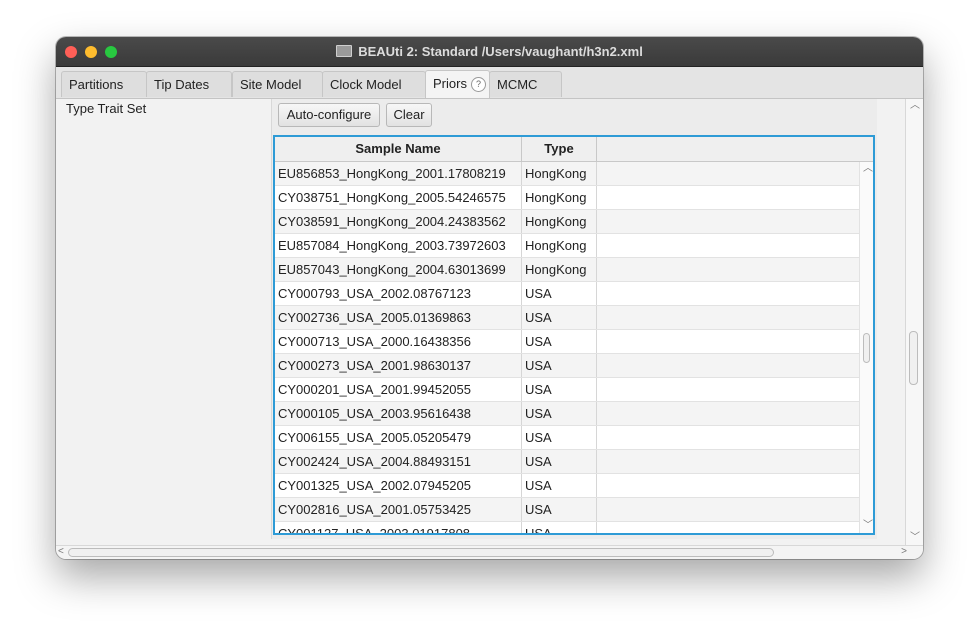  What do you see at coordinates (478, 84) in the screenshot?
I see `help-icon: ?` at bounding box center [478, 84].